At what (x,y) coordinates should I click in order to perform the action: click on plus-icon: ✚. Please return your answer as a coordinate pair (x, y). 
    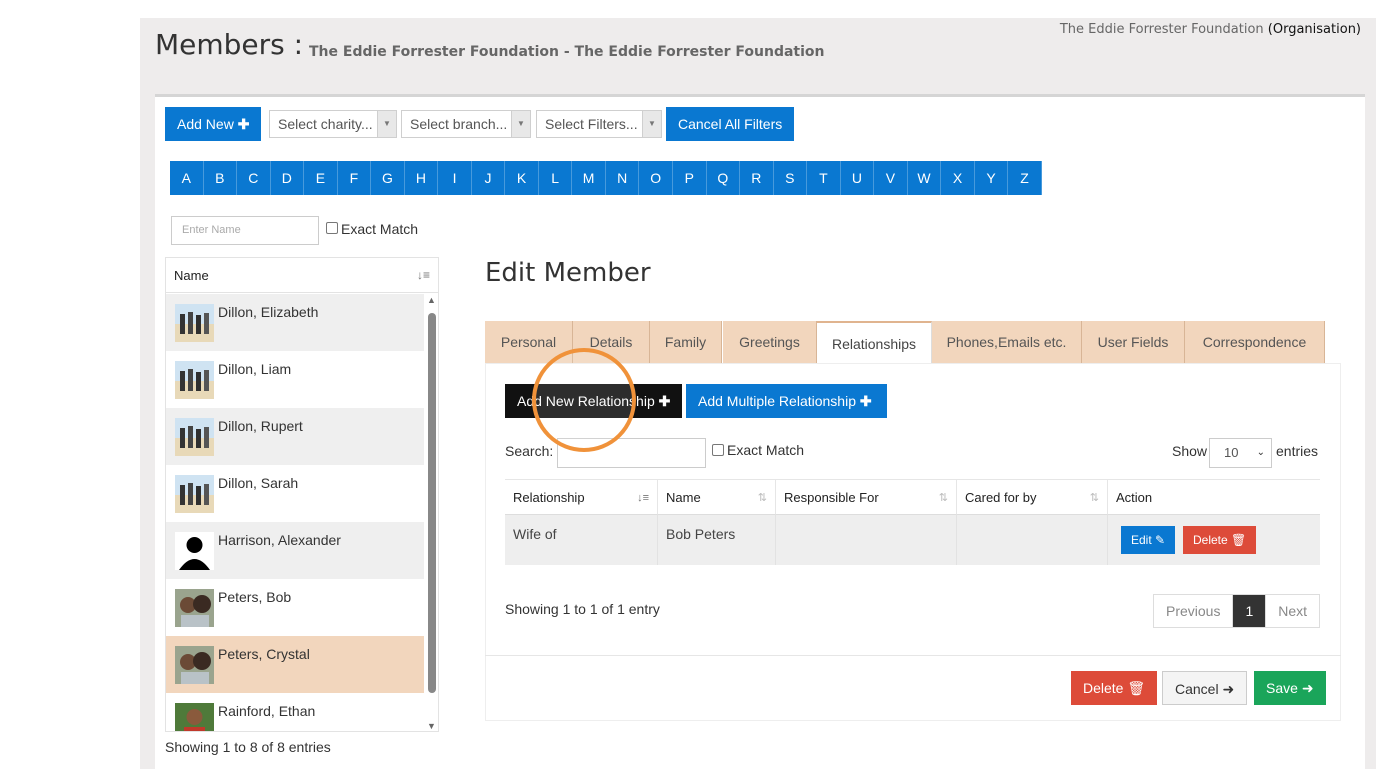
    Looking at the image, I should click on (243, 124).